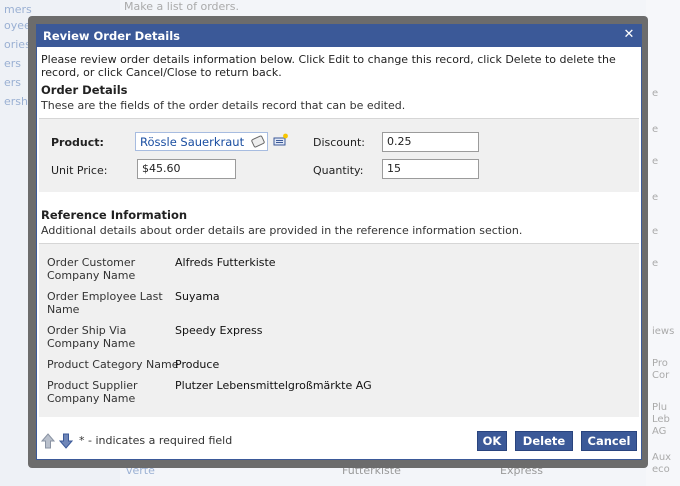 This screenshot has height=486, width=680. What do you see at coordinates (48, 441) in the screenshot?
I see `arrow-up-icon` at bounding box center [48, 441].